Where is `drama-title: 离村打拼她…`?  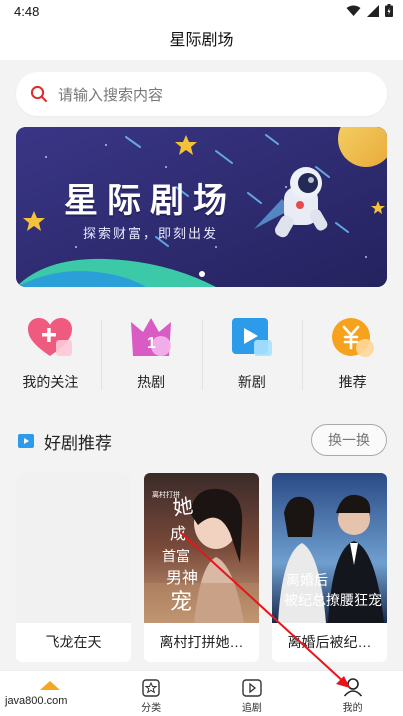 drama-title: 离村打拼她… is located at coordinates (201, 642).